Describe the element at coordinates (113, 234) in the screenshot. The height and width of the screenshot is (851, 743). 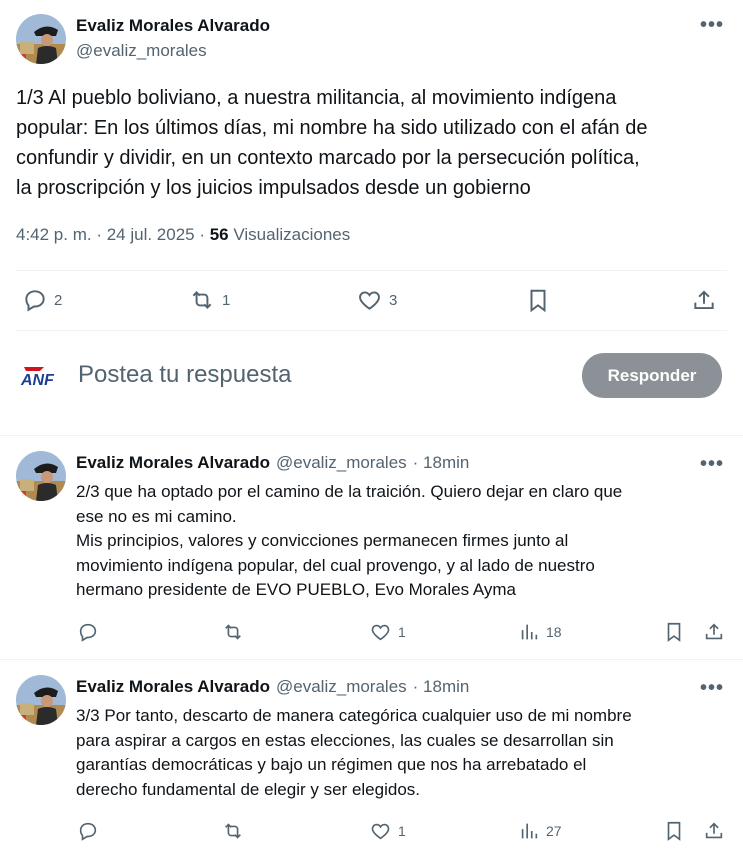
I see `timestamp: 4:42 p. m. · 24 jul. 2025 ·` at that location.